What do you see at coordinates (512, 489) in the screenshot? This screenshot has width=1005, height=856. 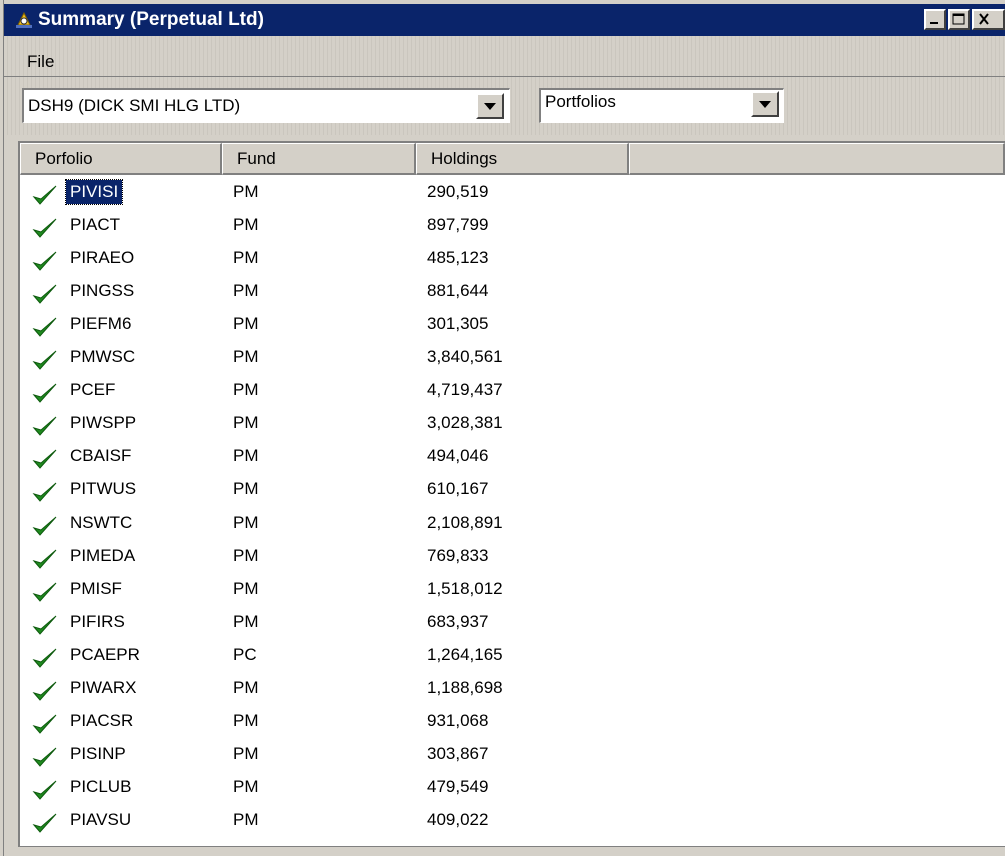 I see `table-row: PITWUS PM 610,167` at bounding box center [512, 489].